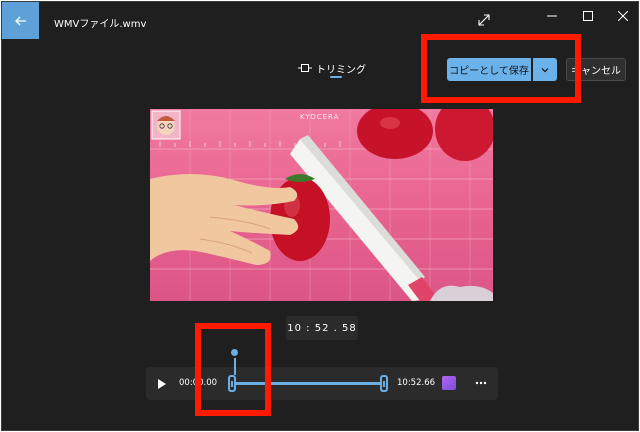  I want to click on minimize-button, so click(552, 16).